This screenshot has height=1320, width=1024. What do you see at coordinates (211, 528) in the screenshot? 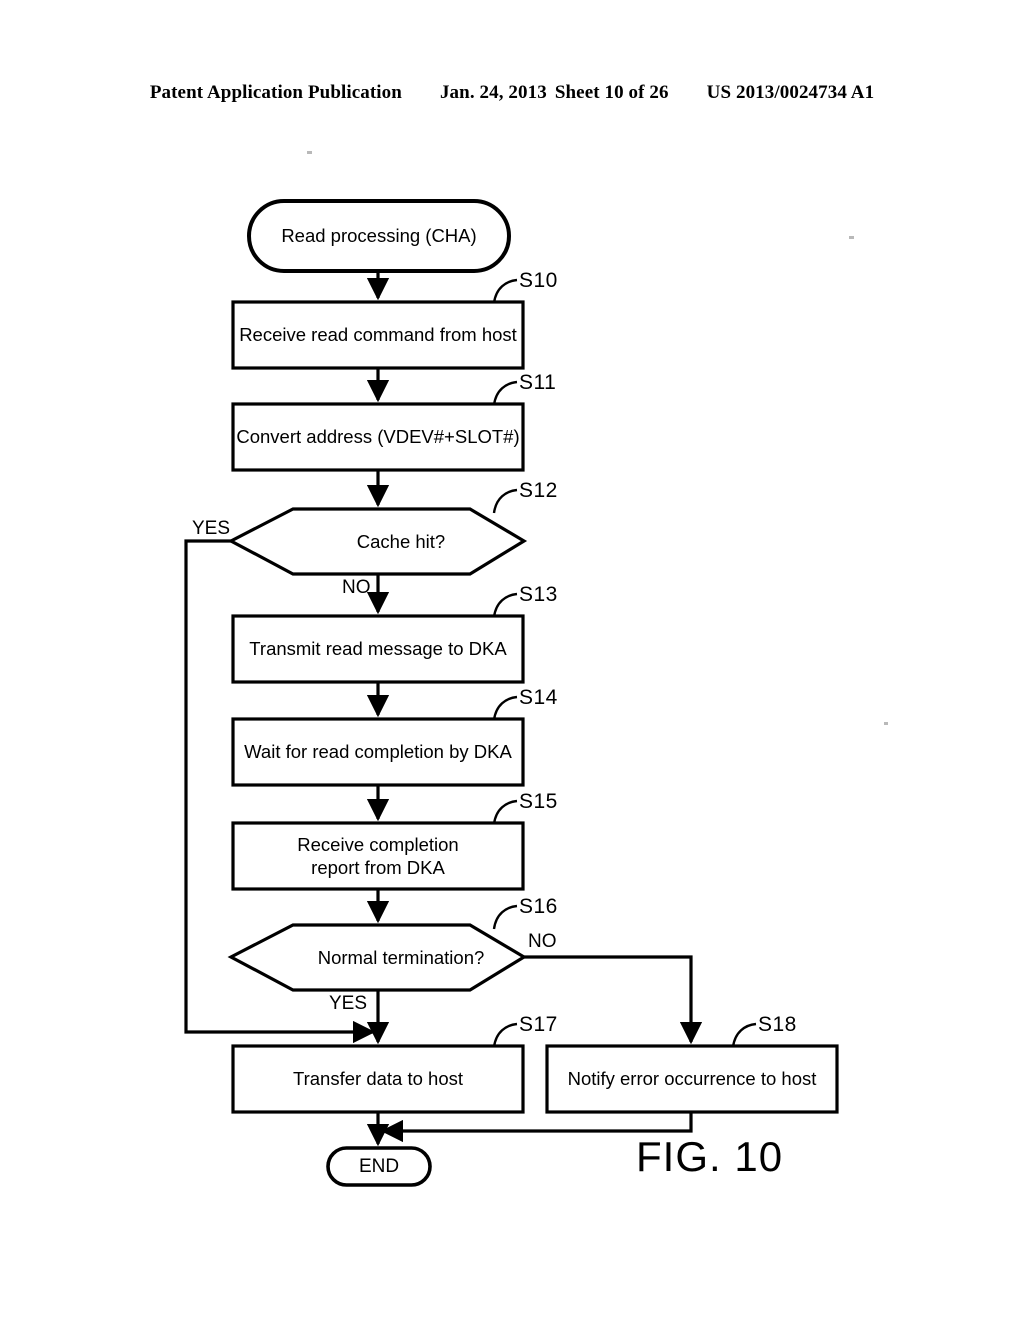
I see `branch-label-s12-yes: YES` at bounding box center [211, 528].